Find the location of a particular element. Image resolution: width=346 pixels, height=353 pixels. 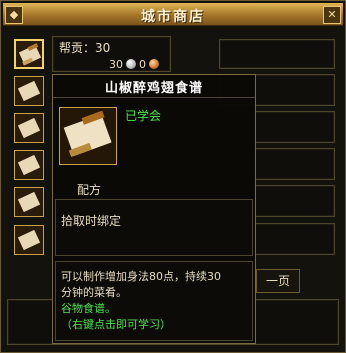

title-bar: ◆ 城市商店 ✕ is located at coordinates (173, 14).